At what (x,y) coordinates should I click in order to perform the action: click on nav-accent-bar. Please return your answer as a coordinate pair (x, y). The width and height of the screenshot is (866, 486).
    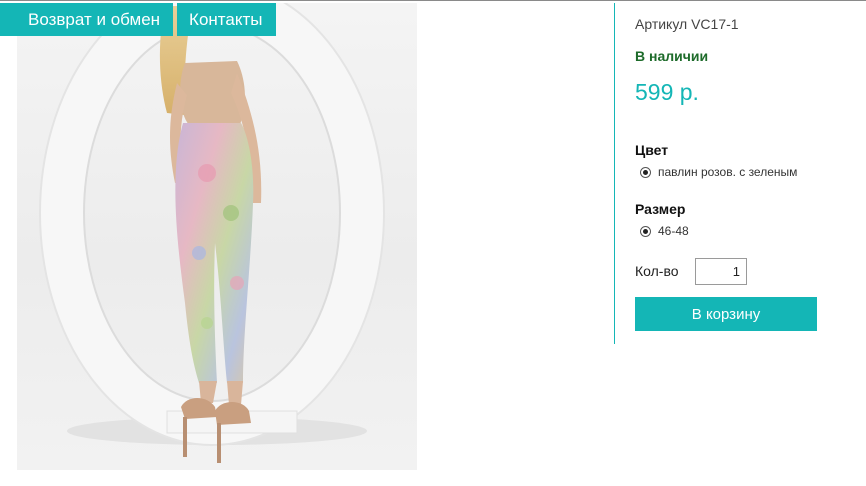
    Looking at the image, I should click on (4, 19).